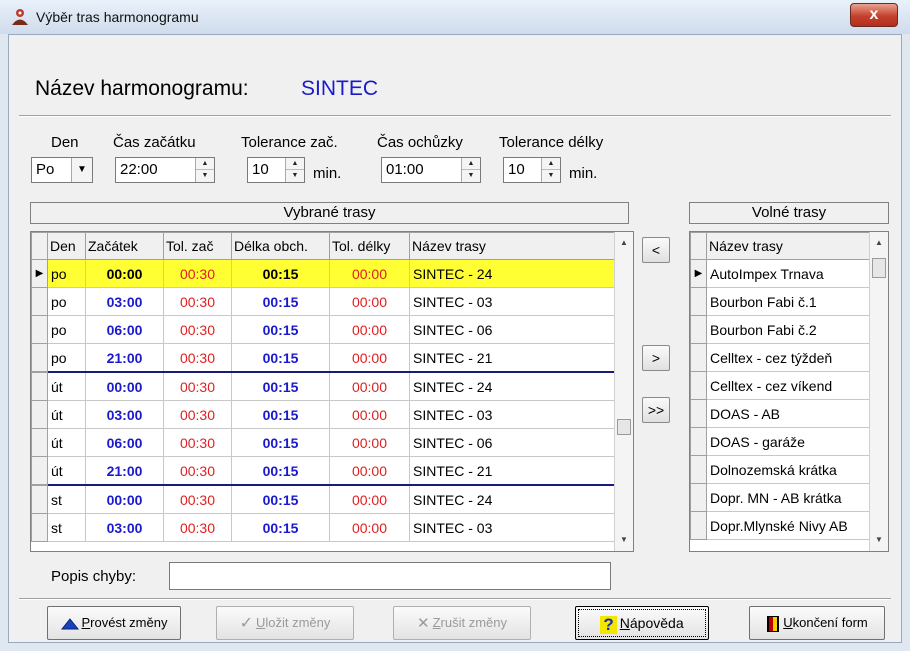 Image resolution: width=910 pixels, height=651 pixels. I want to click on title-bar: Výběr tras harmonogramu x, so click(455, 17).